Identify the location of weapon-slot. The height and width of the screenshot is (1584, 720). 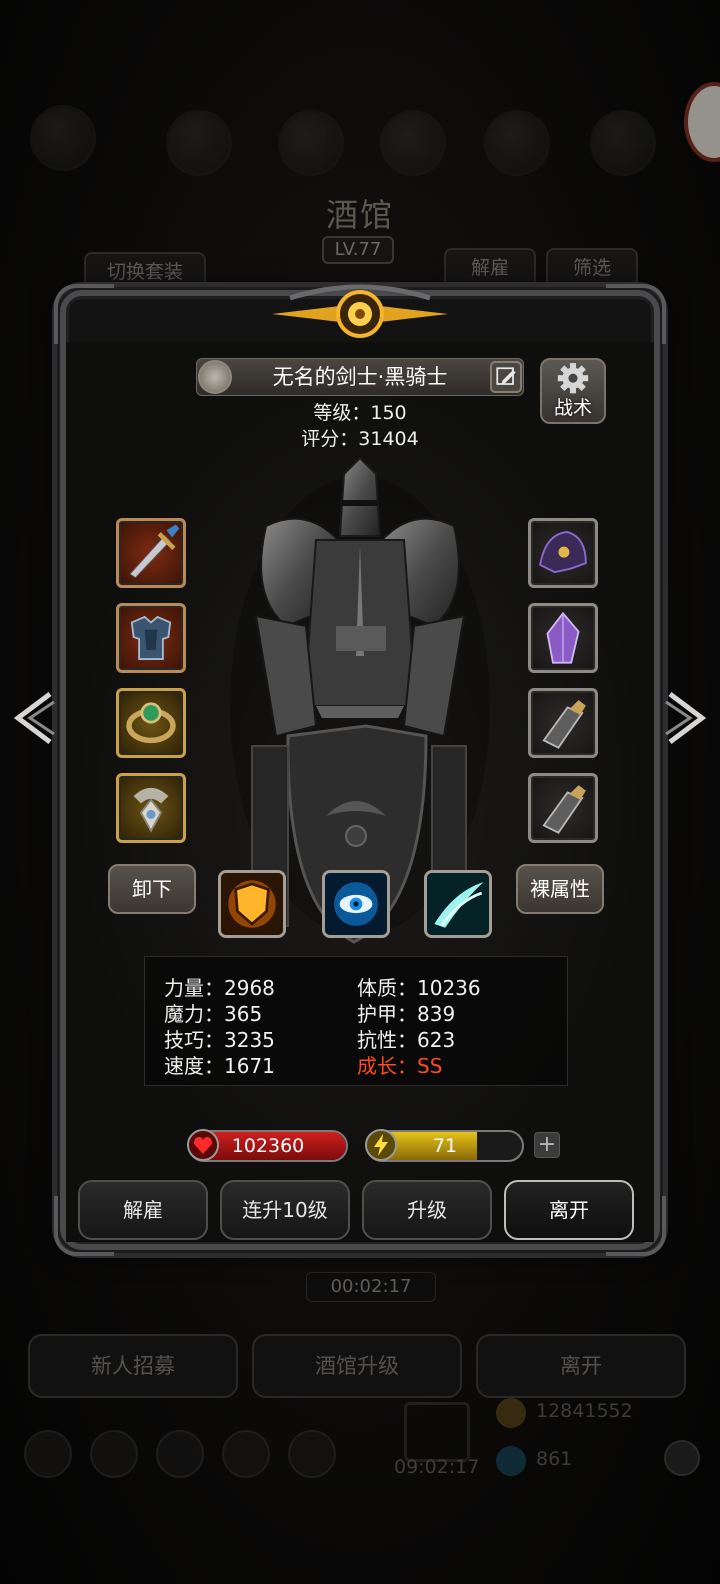
(151, 553).